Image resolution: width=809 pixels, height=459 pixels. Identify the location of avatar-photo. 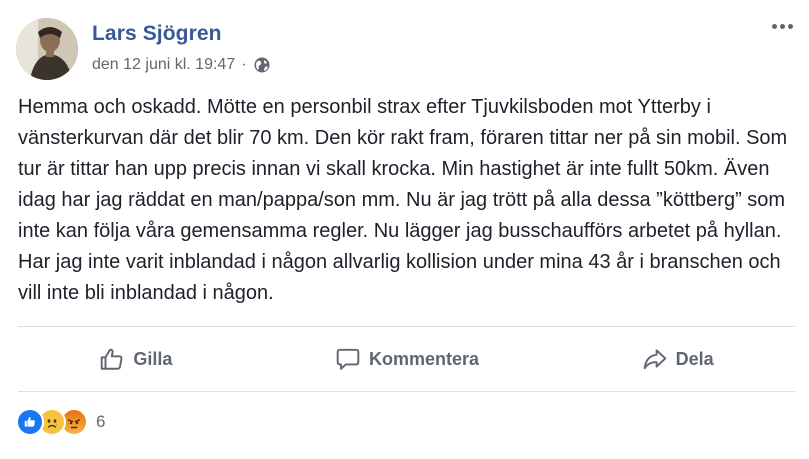
(47, 49).